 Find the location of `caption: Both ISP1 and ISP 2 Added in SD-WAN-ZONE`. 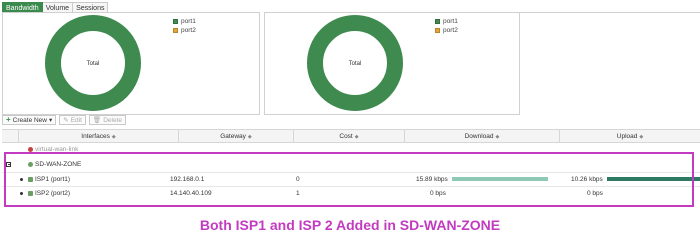

caption: Both ISP1 and ISP 2 Added in SD-WAN-ZONE is located at coordinates (350, 225).